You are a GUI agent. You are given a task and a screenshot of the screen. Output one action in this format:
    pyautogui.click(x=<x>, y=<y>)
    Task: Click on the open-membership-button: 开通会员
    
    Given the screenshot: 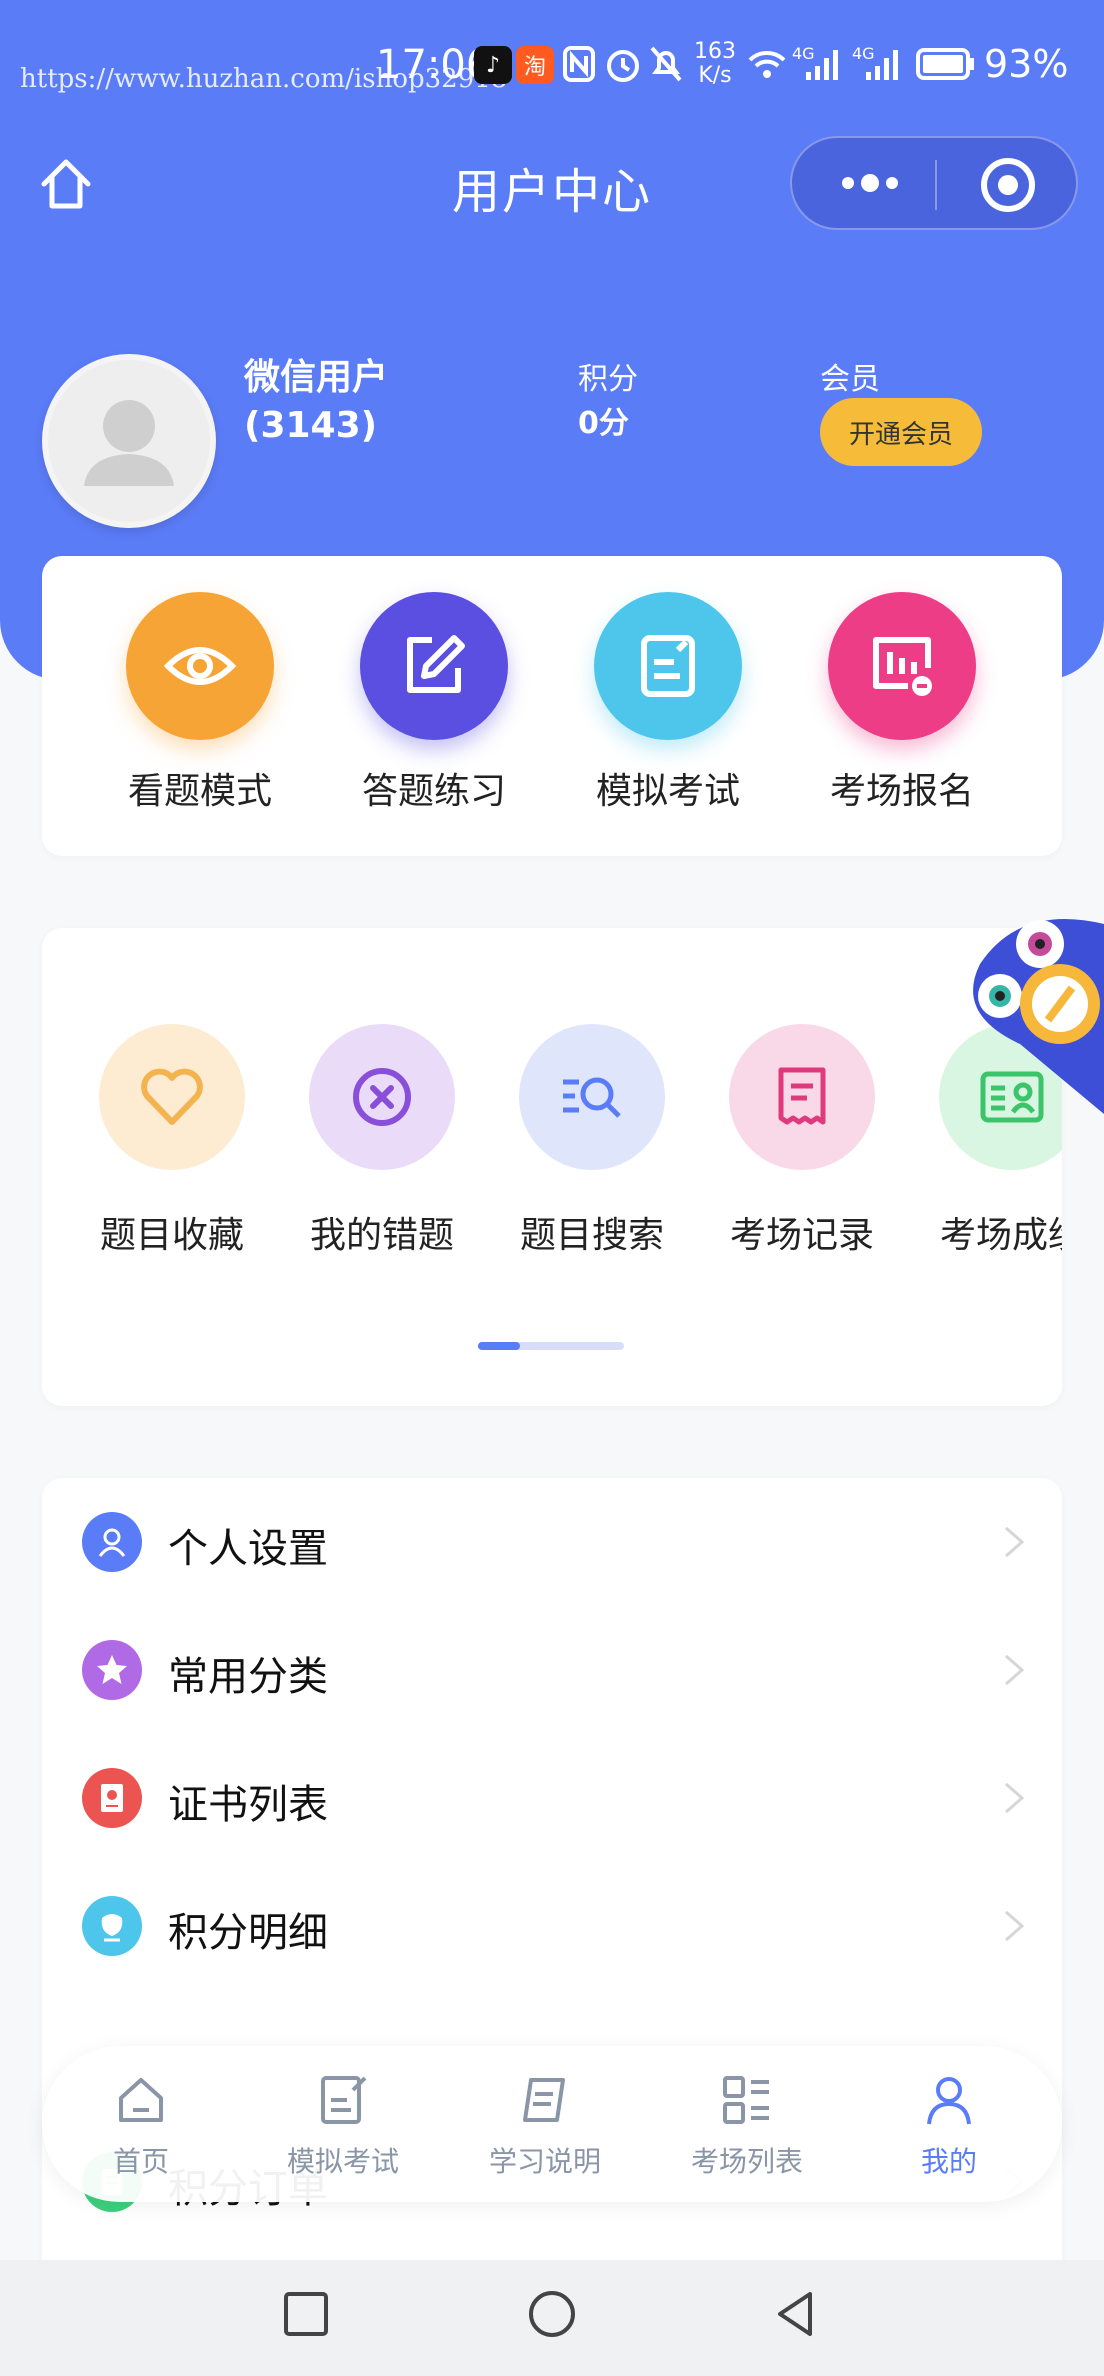 What is the action you would take?
    pyautogui.click(x=901, y=432)
    